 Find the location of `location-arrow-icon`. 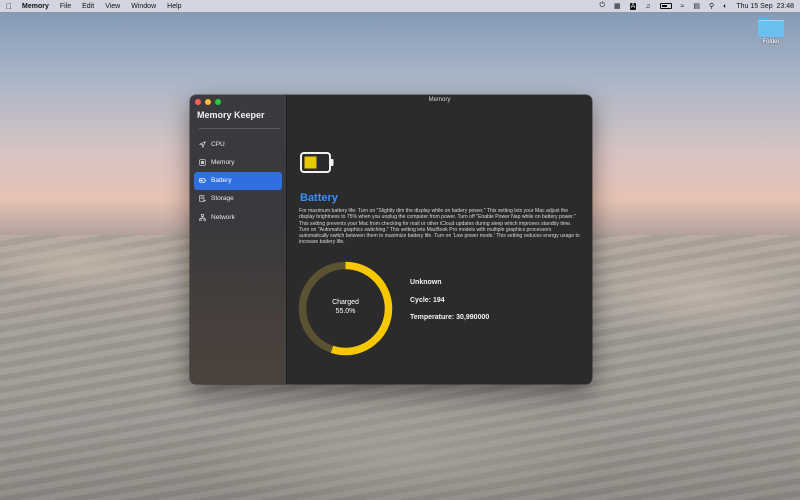

location-arrow-icon is located at coordinates (202, 144).